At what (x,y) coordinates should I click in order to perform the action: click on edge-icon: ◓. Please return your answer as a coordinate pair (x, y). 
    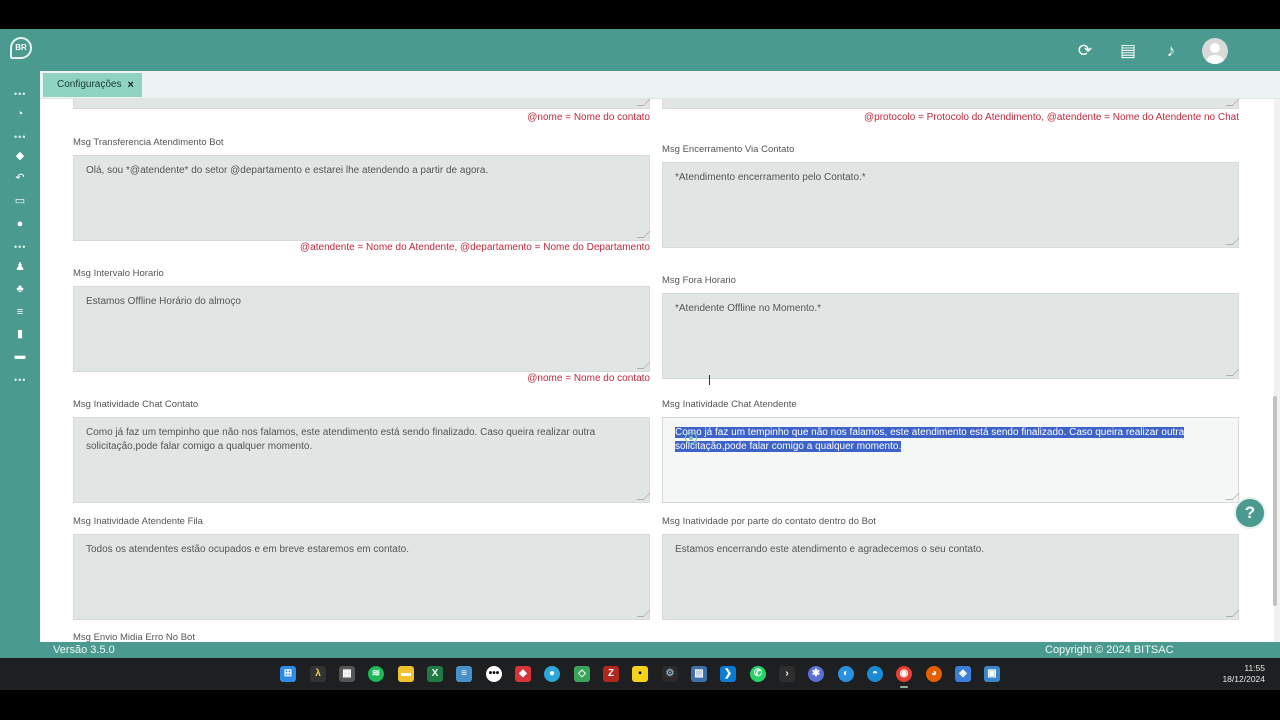
    Looking at the image, I should click on (875, 674).